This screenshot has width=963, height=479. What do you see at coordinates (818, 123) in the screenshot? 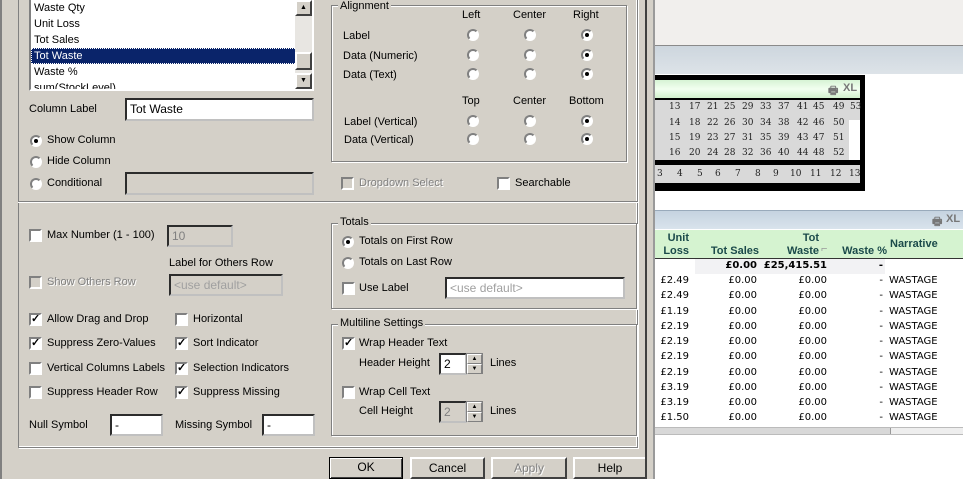
I see `week-number: 46` at bounding box center [818, 123].